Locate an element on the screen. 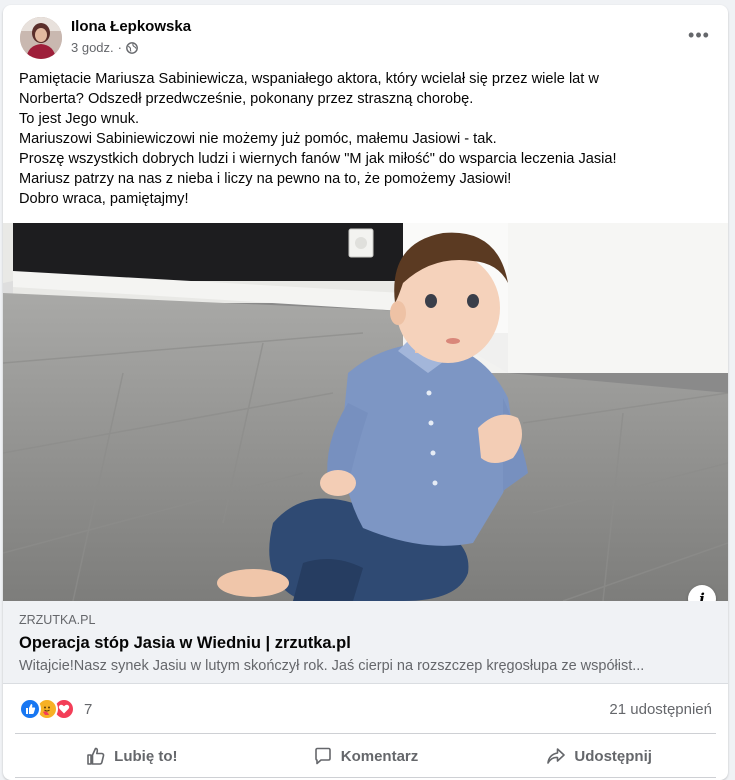 This screenshot has height=780, width=735. post-timestamp: 3 godz. is located at coordinates (92, 47).